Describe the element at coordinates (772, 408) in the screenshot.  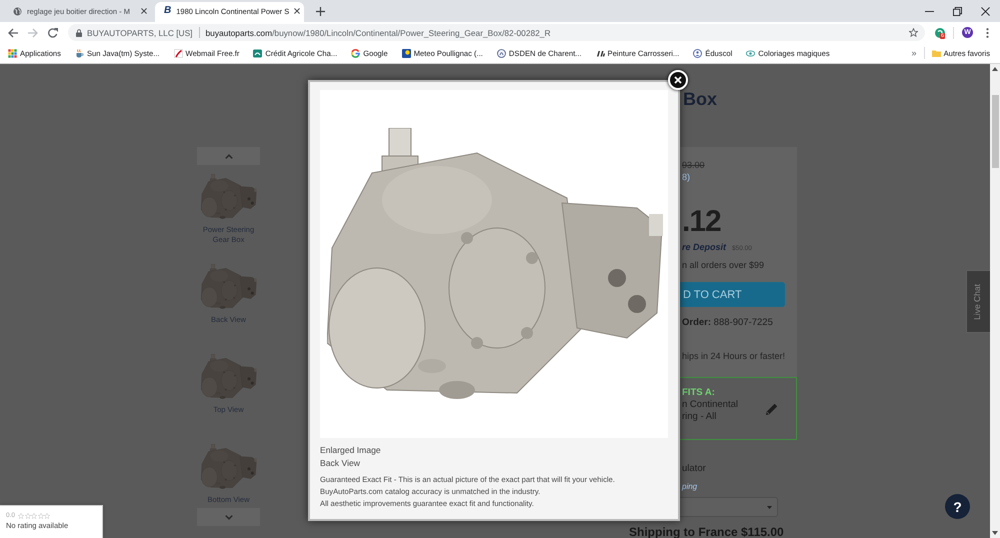
I see `pencil-icon` at that location.